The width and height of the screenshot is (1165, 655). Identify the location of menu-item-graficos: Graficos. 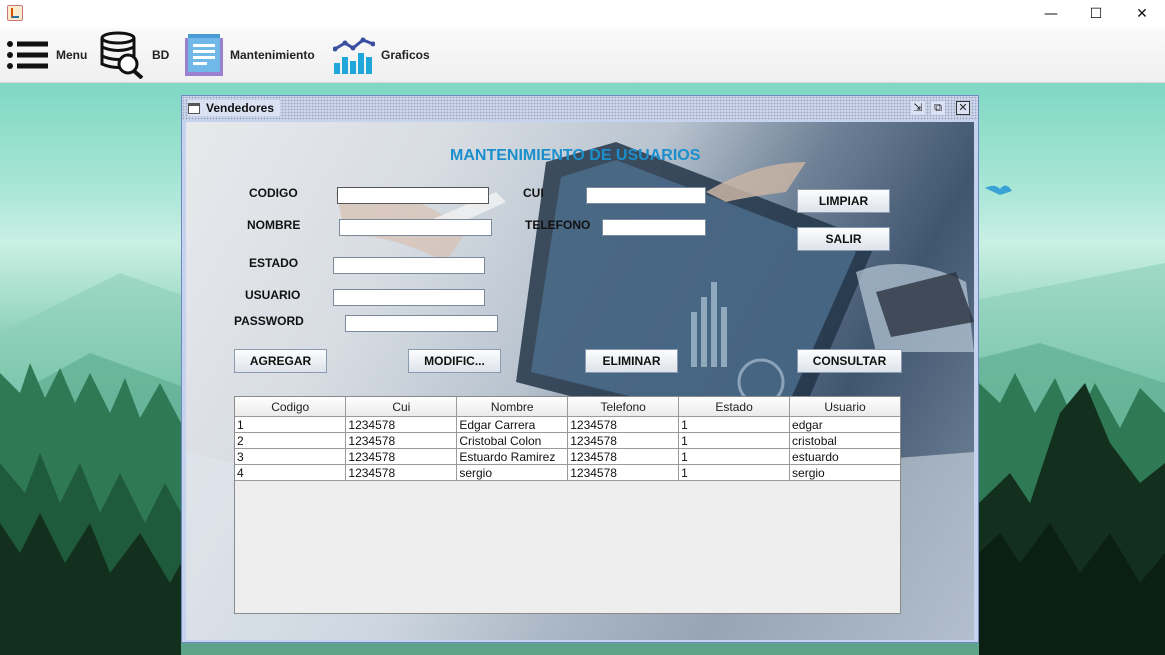
(381, 55).